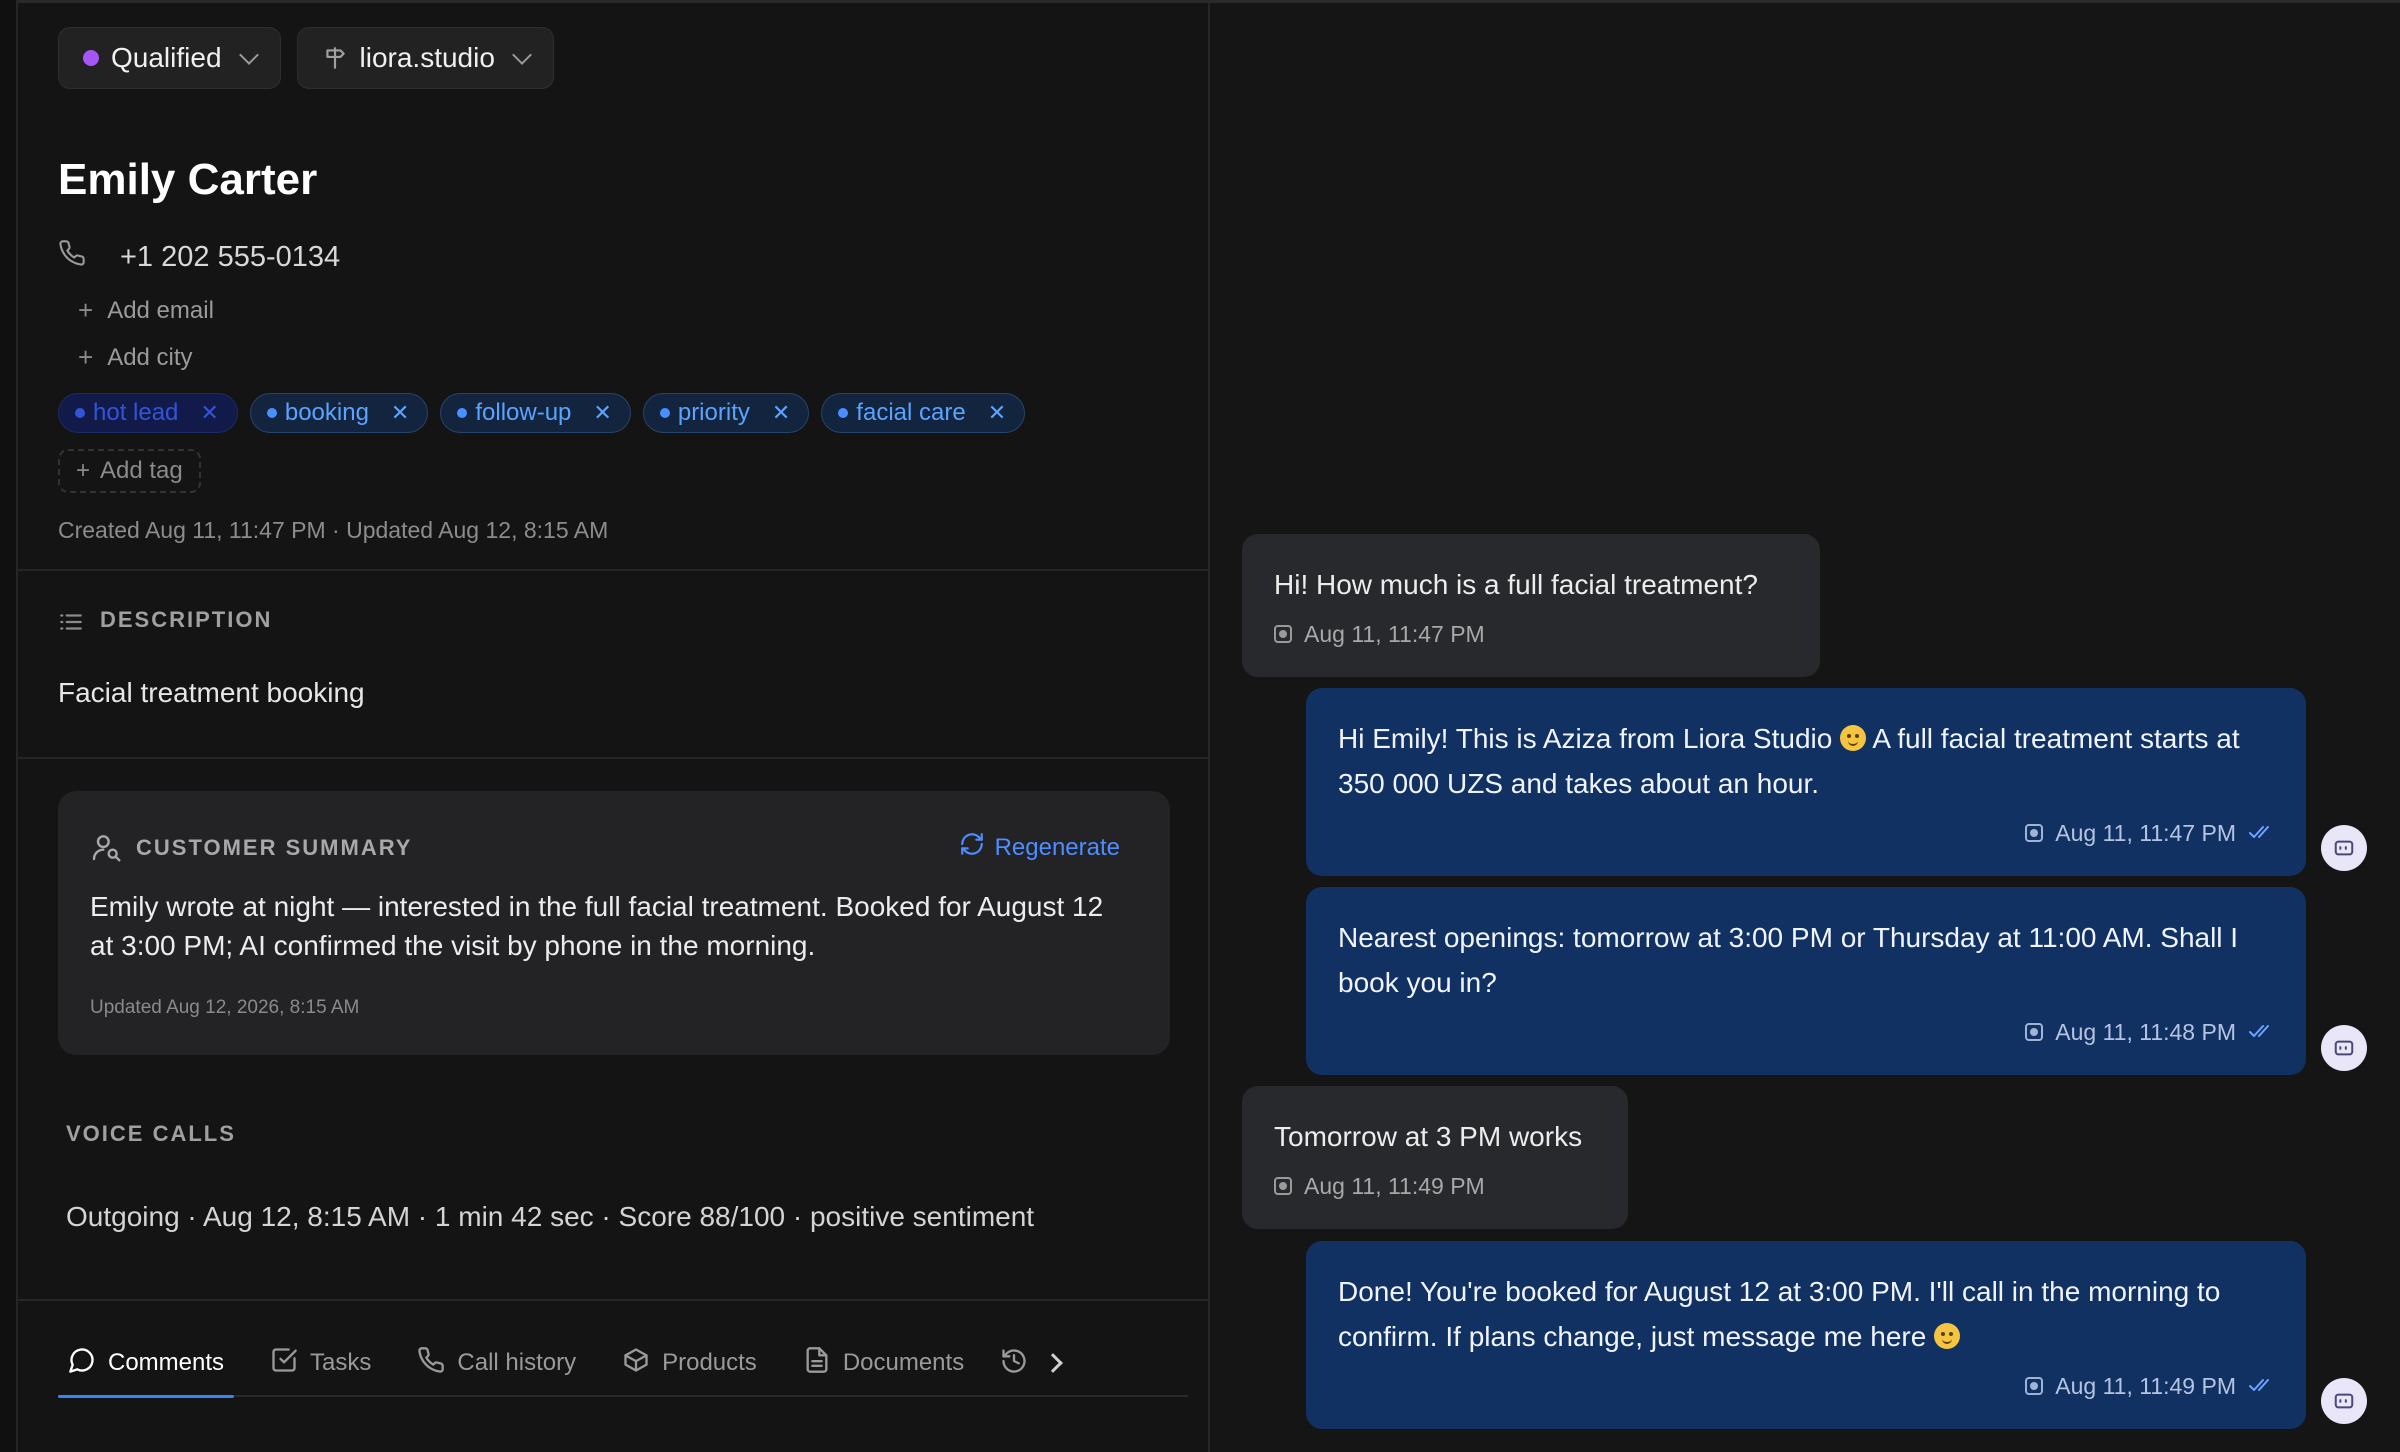  What do you see at coordinates (82, 1363) in the screenshot?
I see `chat-bubble-icon` at bounding box center [82, 1363].